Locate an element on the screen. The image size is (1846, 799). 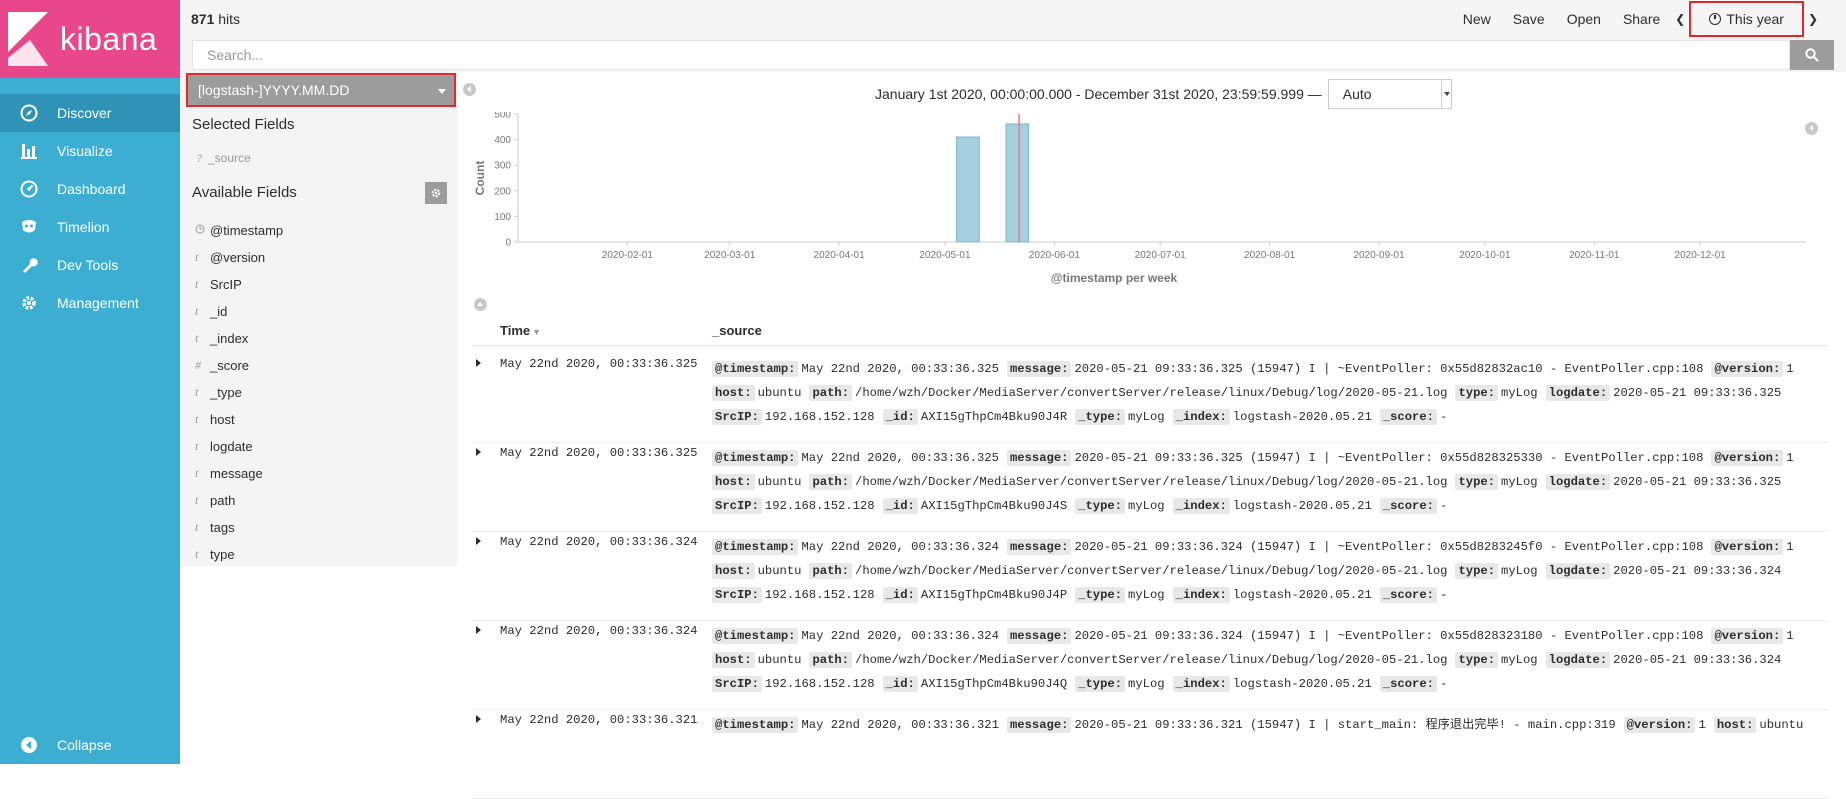
dashboard-gauge-icon is located at coordinates (29, 189).